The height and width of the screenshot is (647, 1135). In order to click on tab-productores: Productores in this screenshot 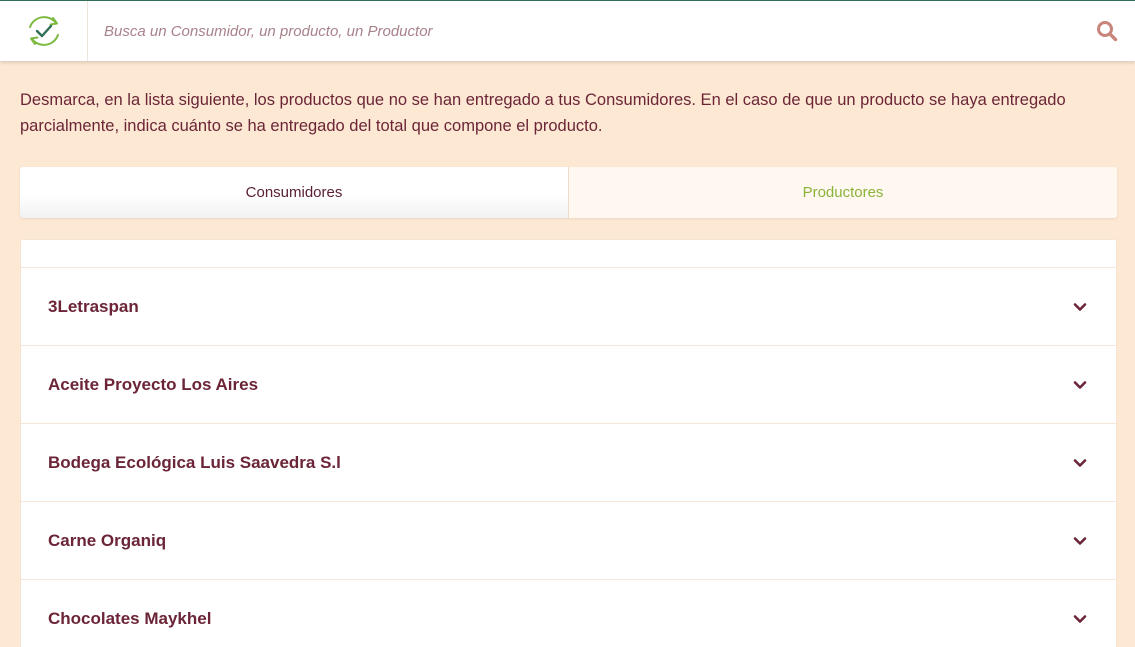, I will do `click(842, 192)`.